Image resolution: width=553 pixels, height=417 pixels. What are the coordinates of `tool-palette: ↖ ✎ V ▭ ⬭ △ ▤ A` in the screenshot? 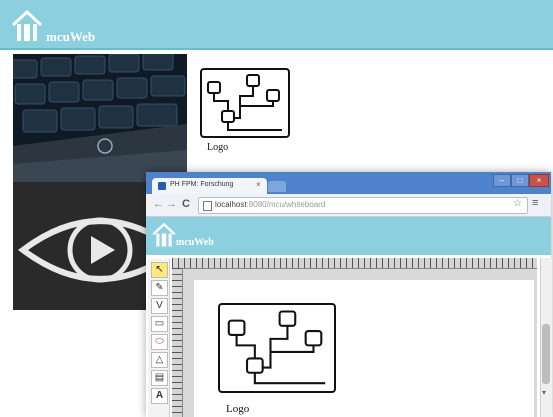 It's located at (159, 338).